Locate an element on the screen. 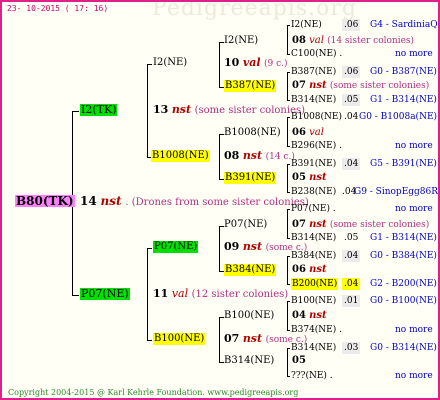 Image resolution: width=440 pixels, height=400 pixels. queen-node-g2-b-info: 11 val (12 sister colonies) is located at coordinates (220, 294).